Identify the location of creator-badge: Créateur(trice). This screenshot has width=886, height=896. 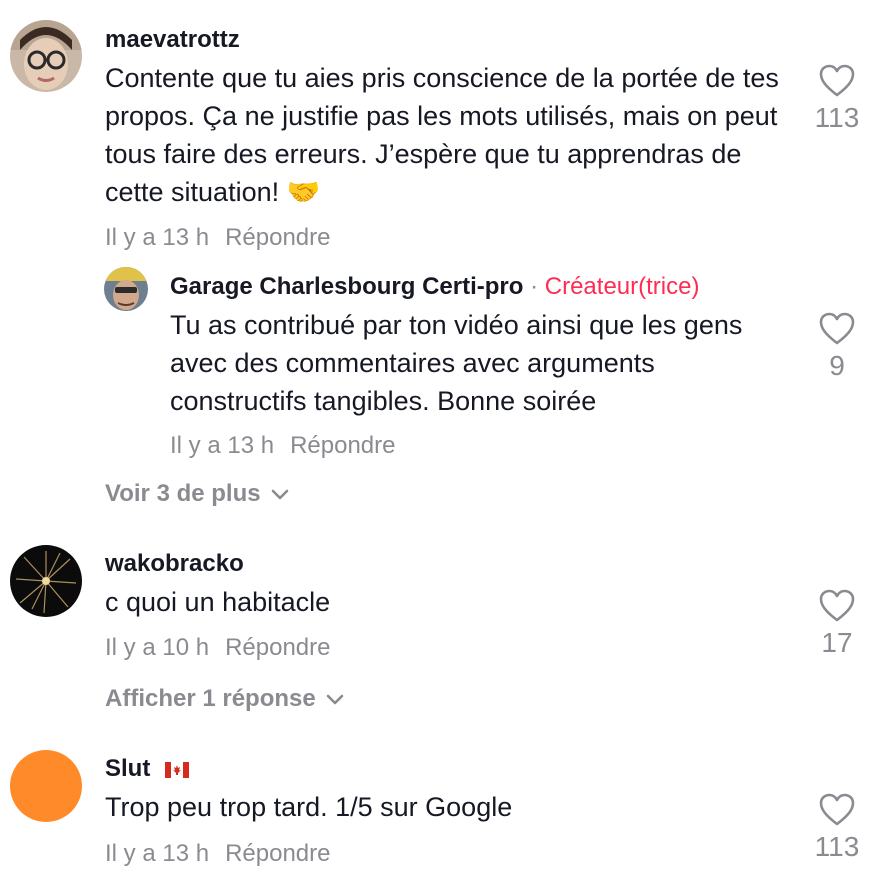
(622, 286).